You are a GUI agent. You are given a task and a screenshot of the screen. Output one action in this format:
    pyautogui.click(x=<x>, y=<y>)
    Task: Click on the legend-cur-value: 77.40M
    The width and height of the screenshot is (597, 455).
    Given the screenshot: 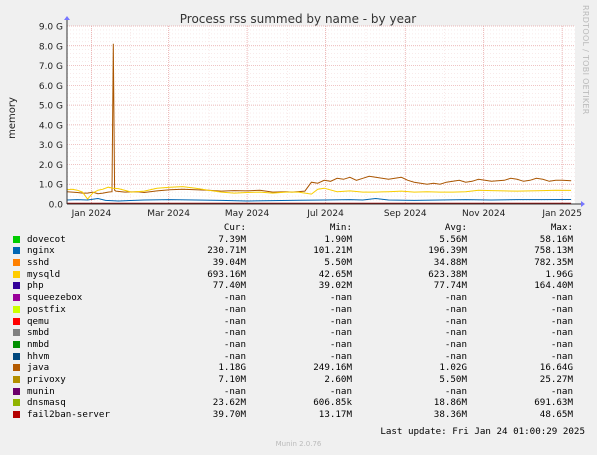 What is the action you would take?
    pyautogui.click(x=229, y=286)
    